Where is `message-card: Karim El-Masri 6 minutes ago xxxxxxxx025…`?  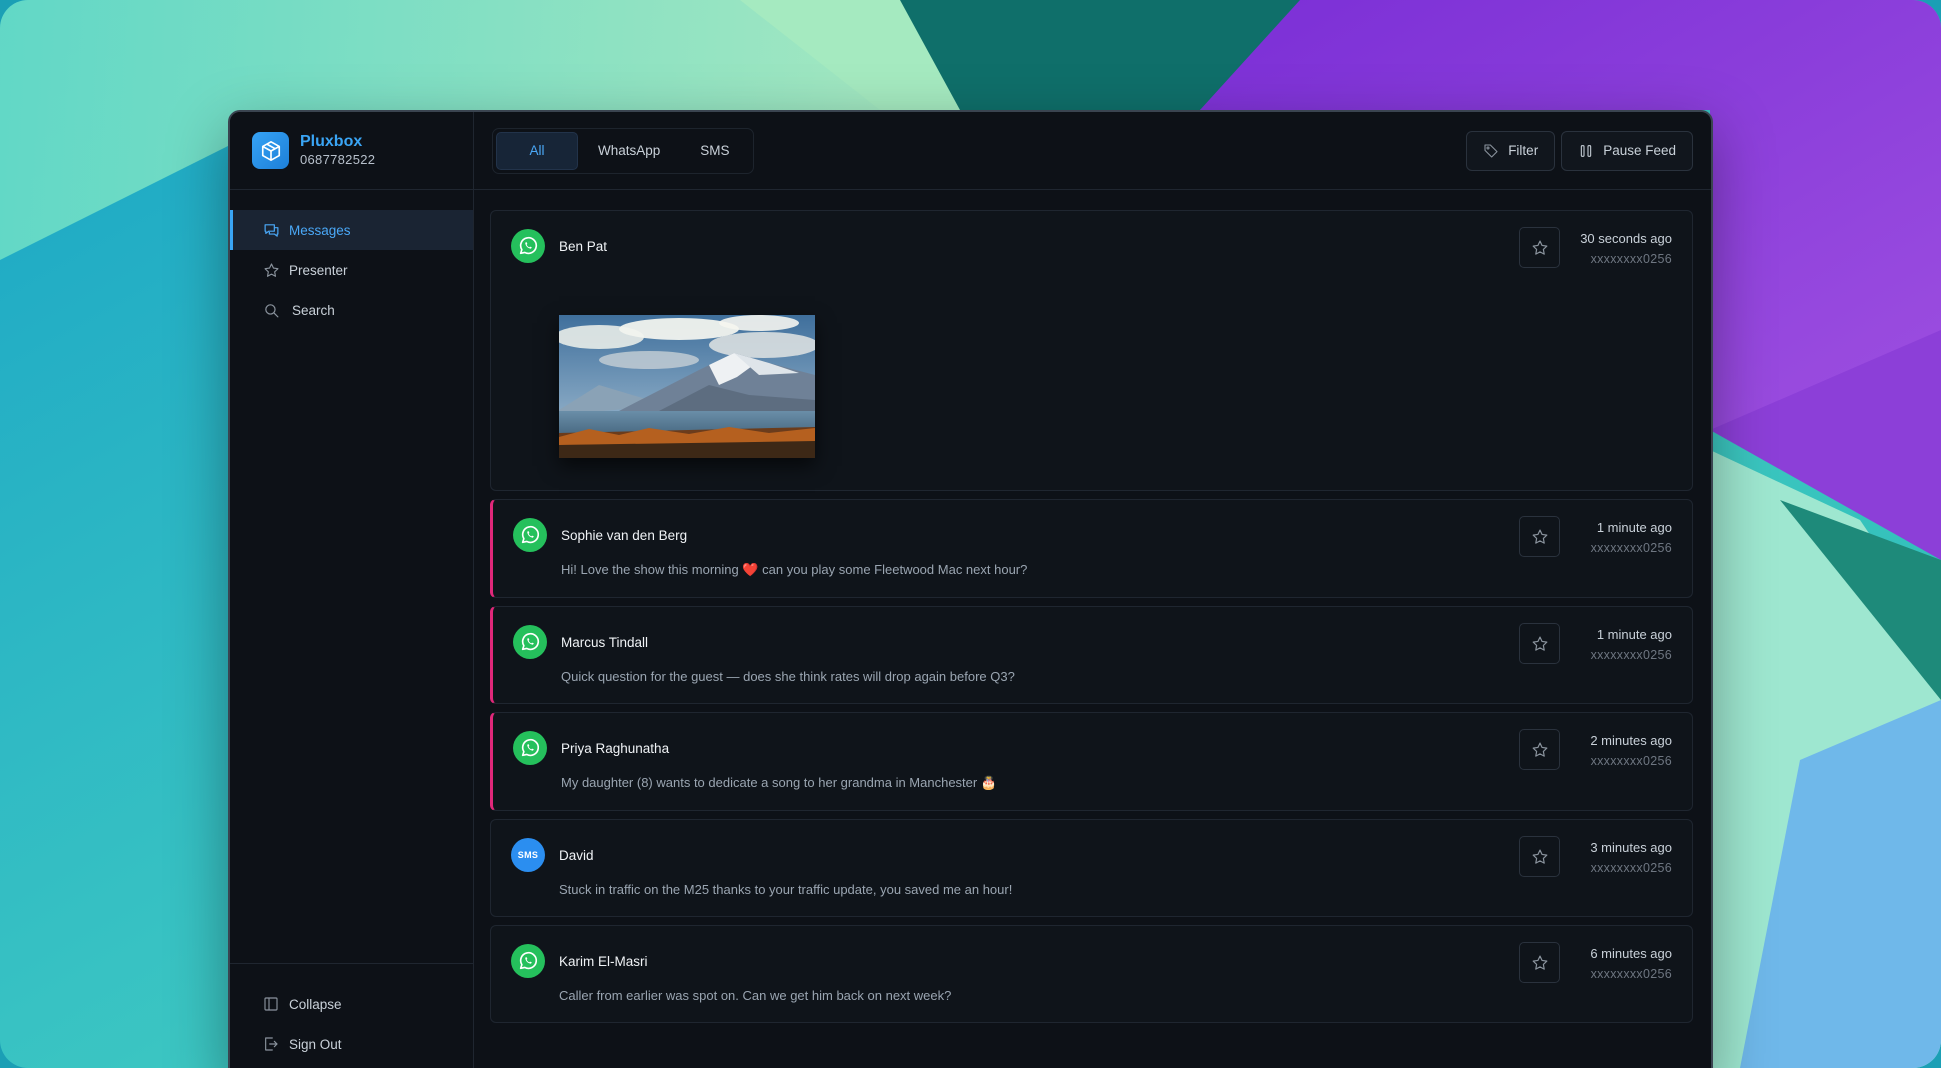
message-card: Karim El-Masri 6 minutes ago xxxxxxxx025… is located at coordinates (1091, 974).